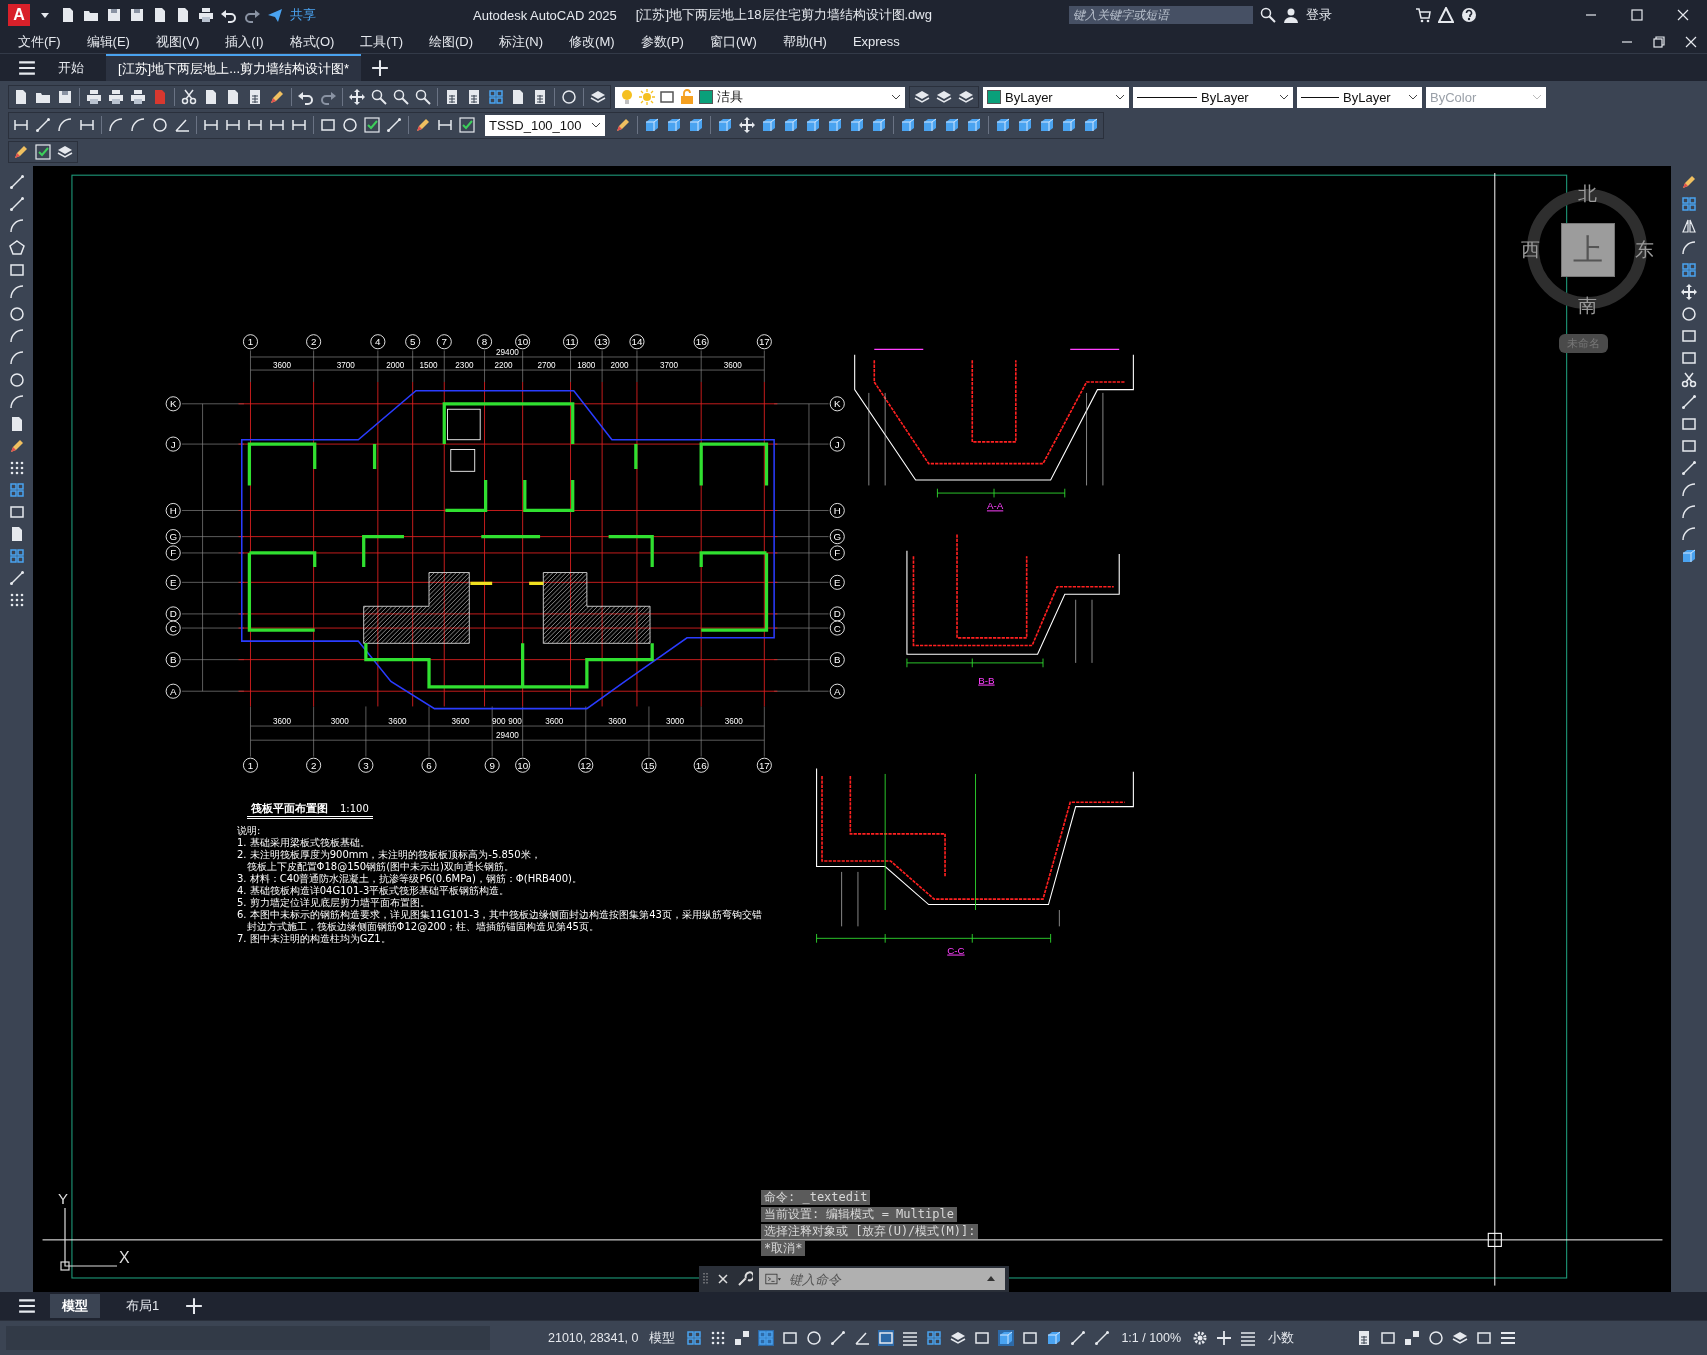 The width and height of the screenshot is (1707, 1355). I want to click on menu-item: 工具(T), so click(381, 41).